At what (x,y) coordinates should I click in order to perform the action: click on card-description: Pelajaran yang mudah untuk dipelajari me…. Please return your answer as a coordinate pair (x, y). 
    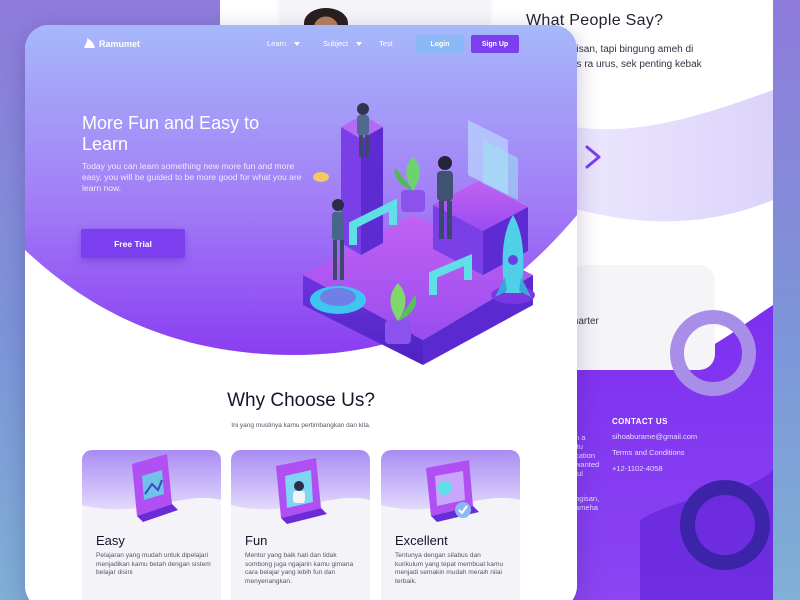
    Looking at the image, I should click on (153, 564).